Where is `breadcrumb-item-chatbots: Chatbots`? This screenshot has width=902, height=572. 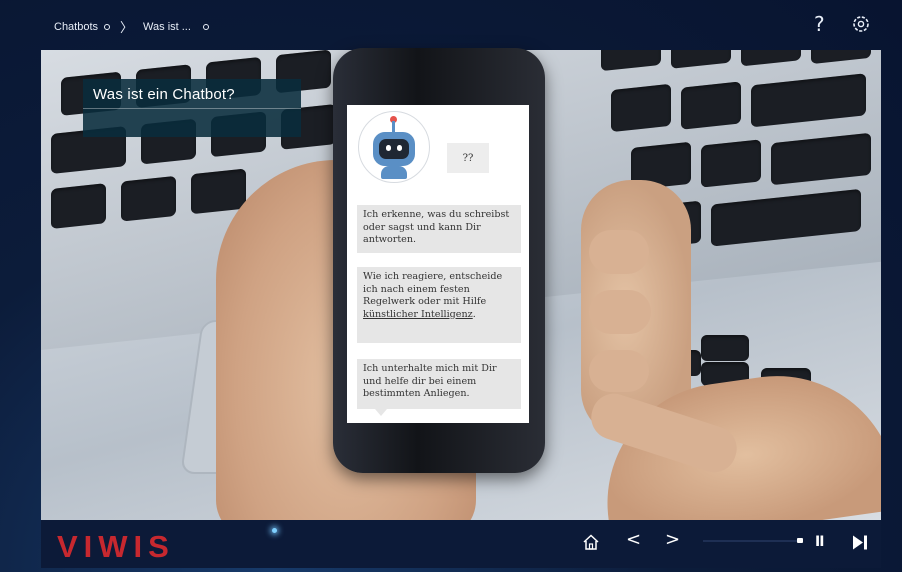
breadcrumb-item-chatbots: Chatbots is located at coordinates (76, 27).